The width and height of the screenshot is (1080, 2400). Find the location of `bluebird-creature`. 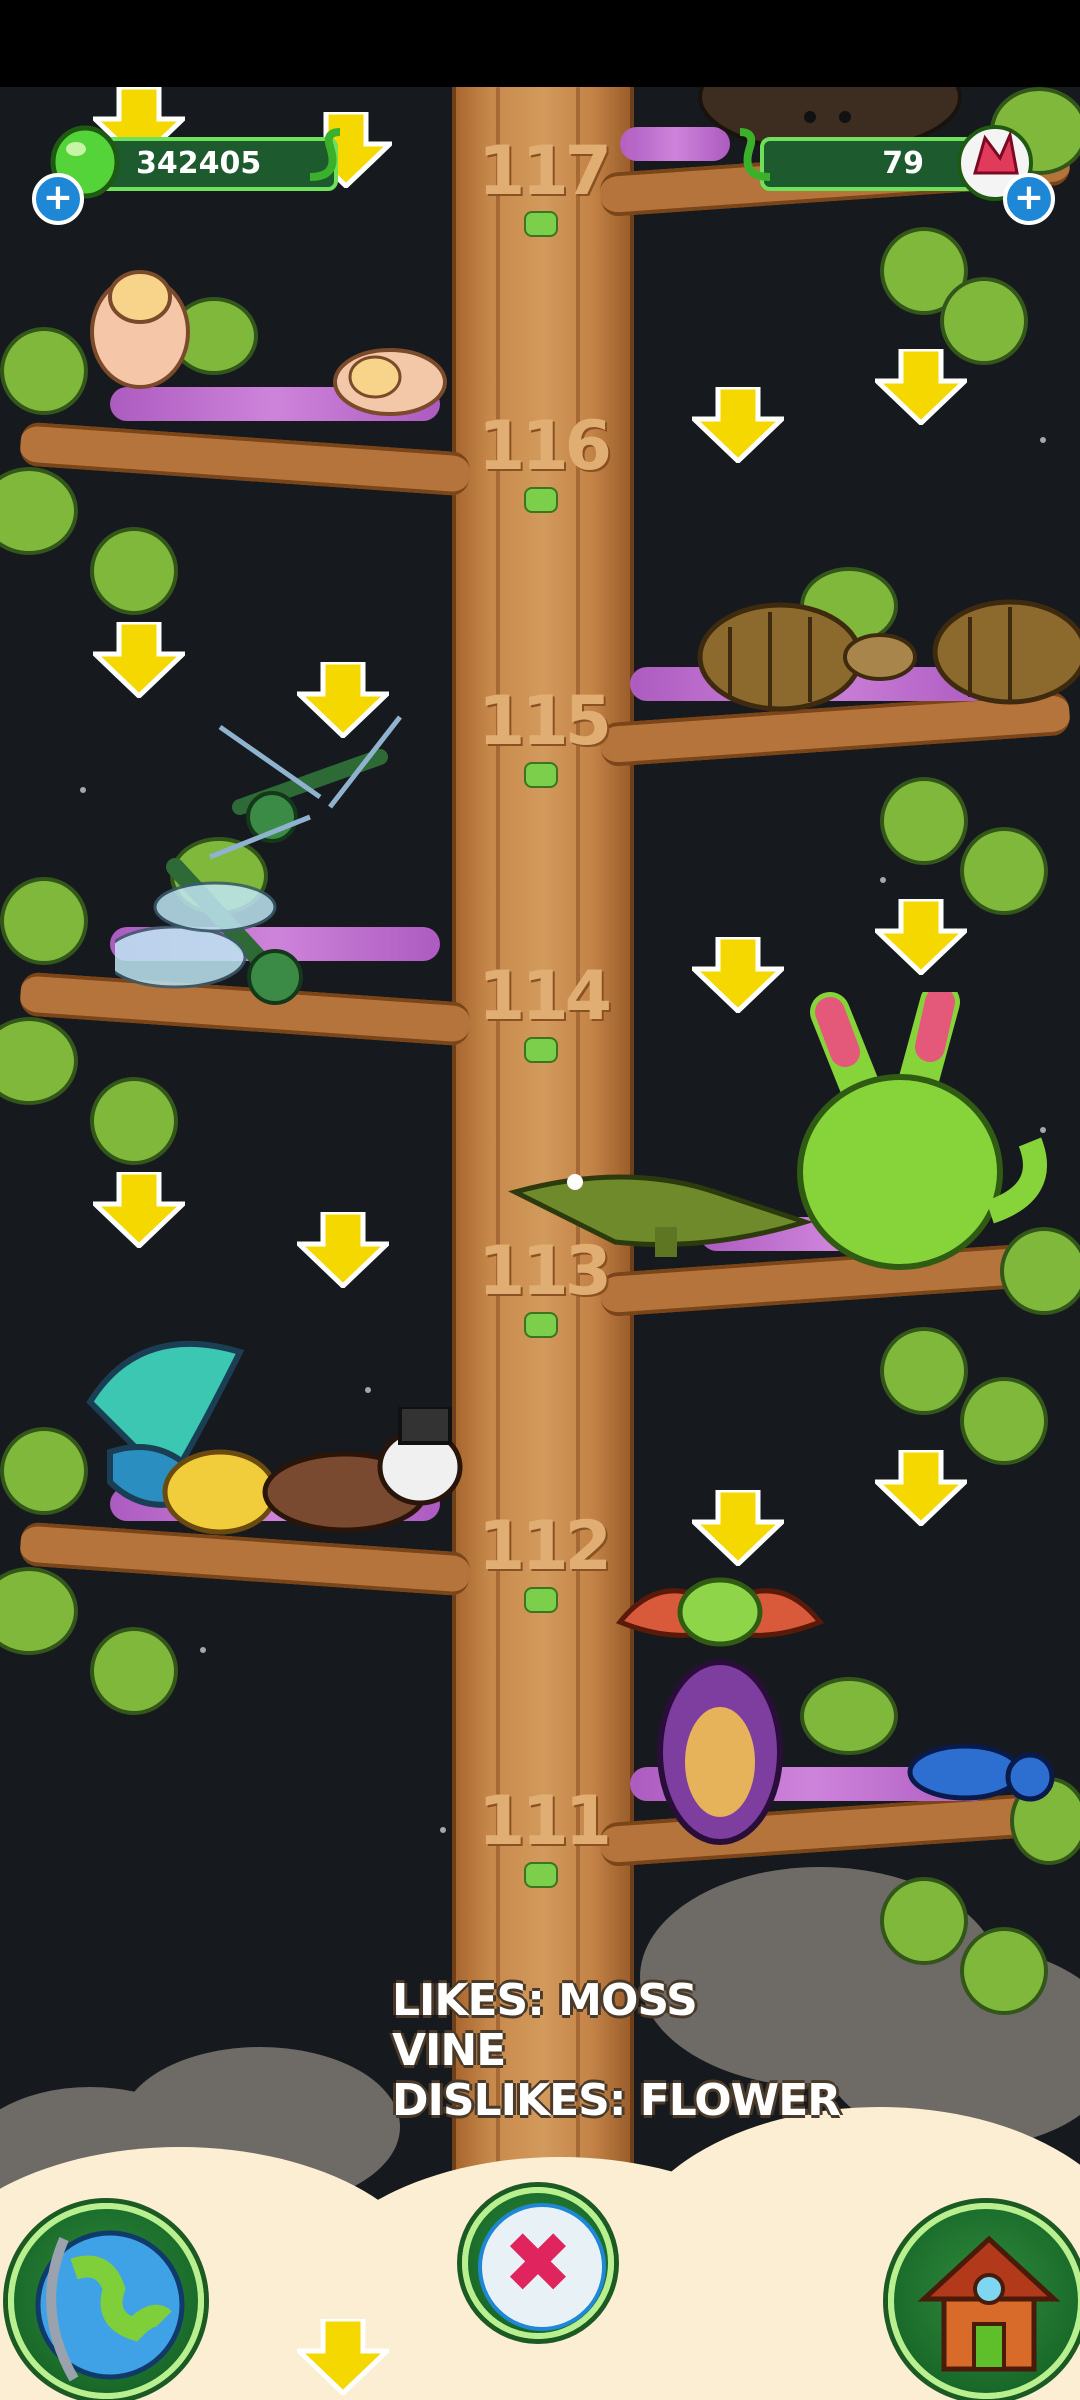

bluebird-creature is located at coordinates (985, 1777).